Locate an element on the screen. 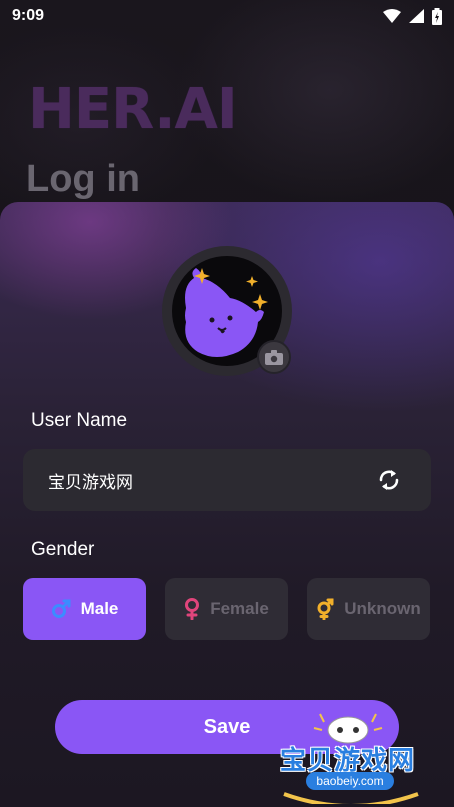 The height and width of the screenshot is (807, 454). female-icon is located at coordinates (192, 609).